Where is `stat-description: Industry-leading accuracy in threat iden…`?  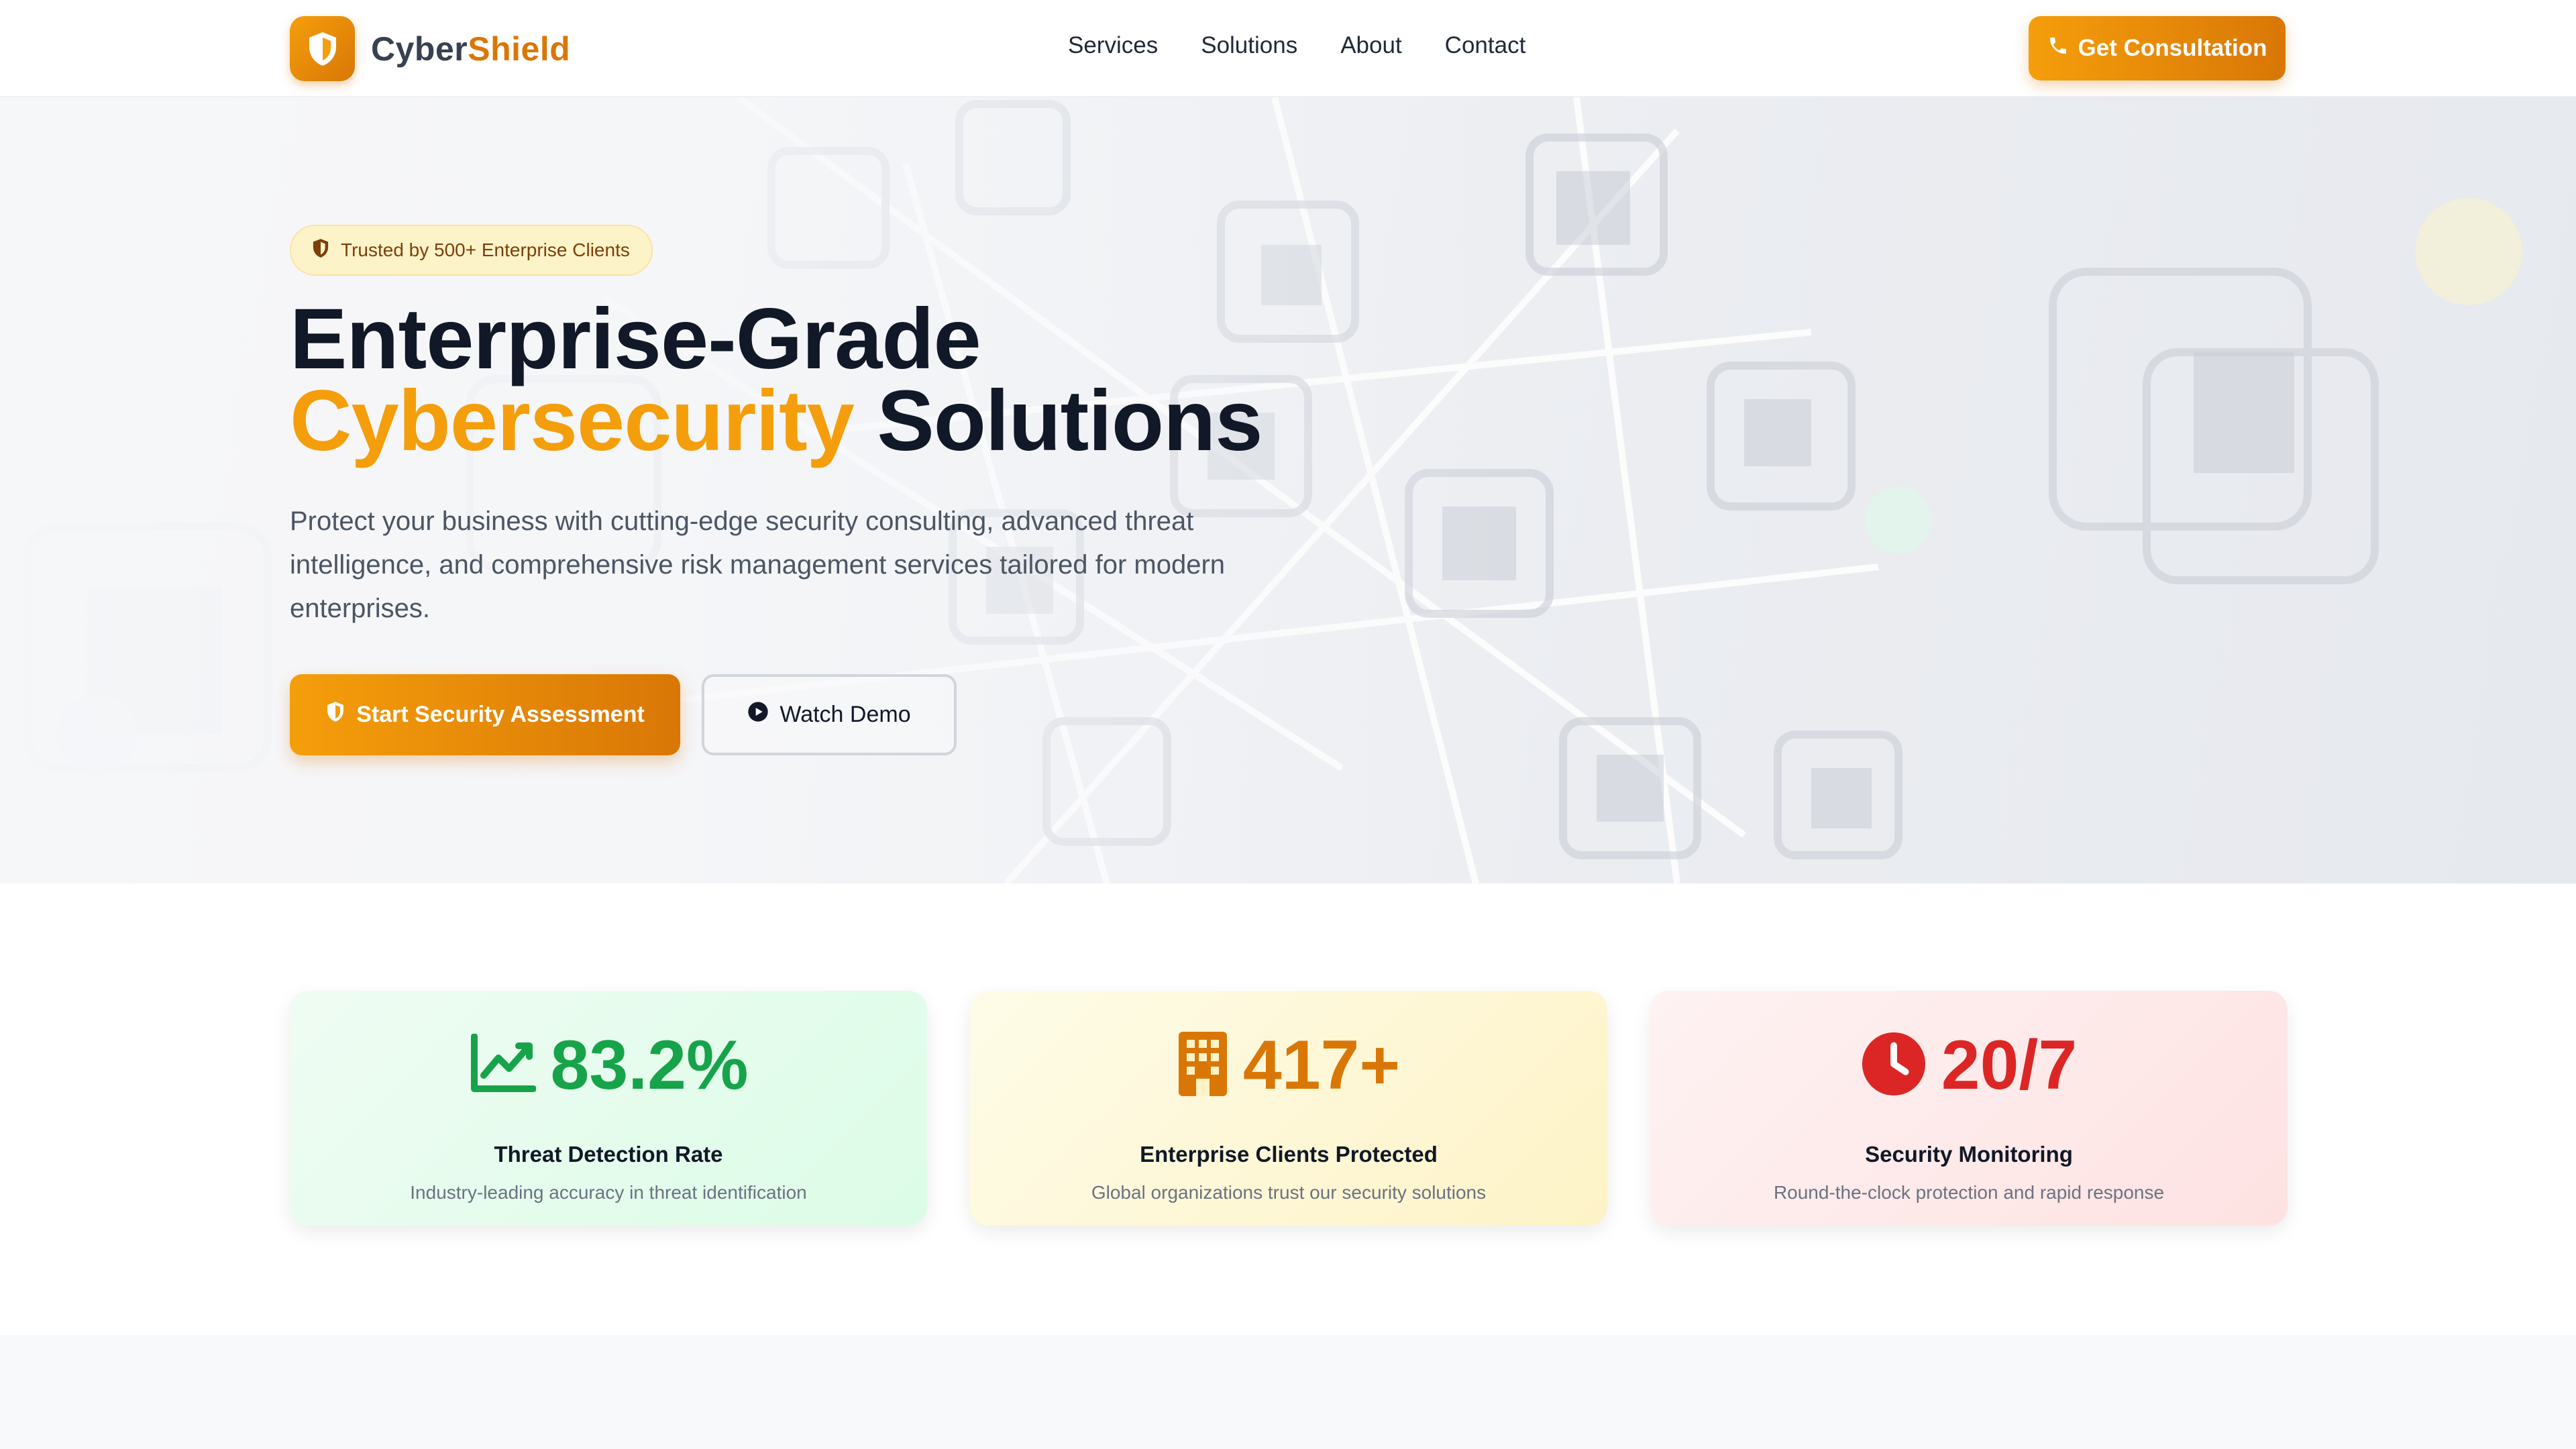
stat-description: Industry-leading accuracy in threat iden… is located at coordinates (608, 1192).